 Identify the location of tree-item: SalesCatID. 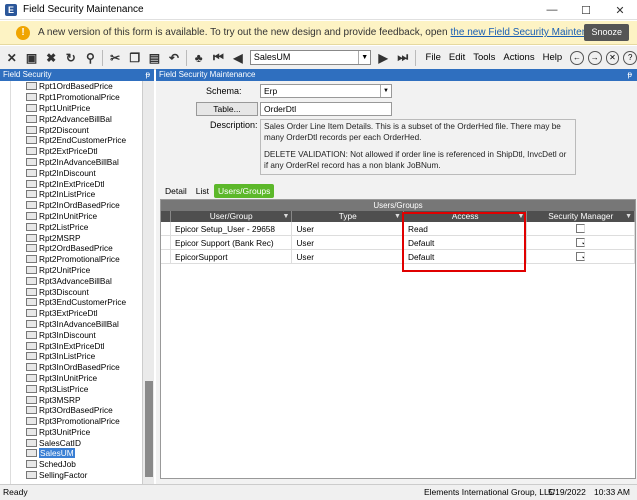
(84, 442).